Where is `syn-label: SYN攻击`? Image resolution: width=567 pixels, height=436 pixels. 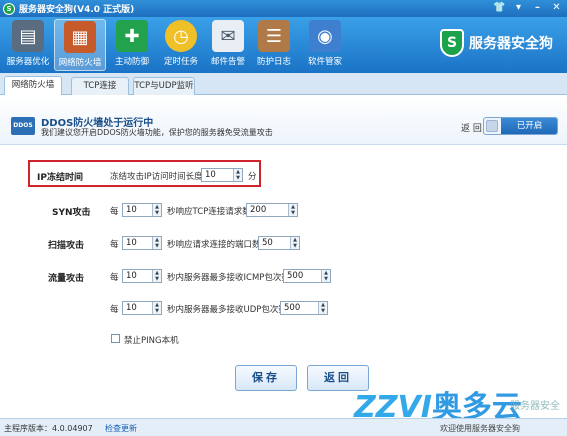
syn-label: SYN攻击 is located at coordinates (71, 213).